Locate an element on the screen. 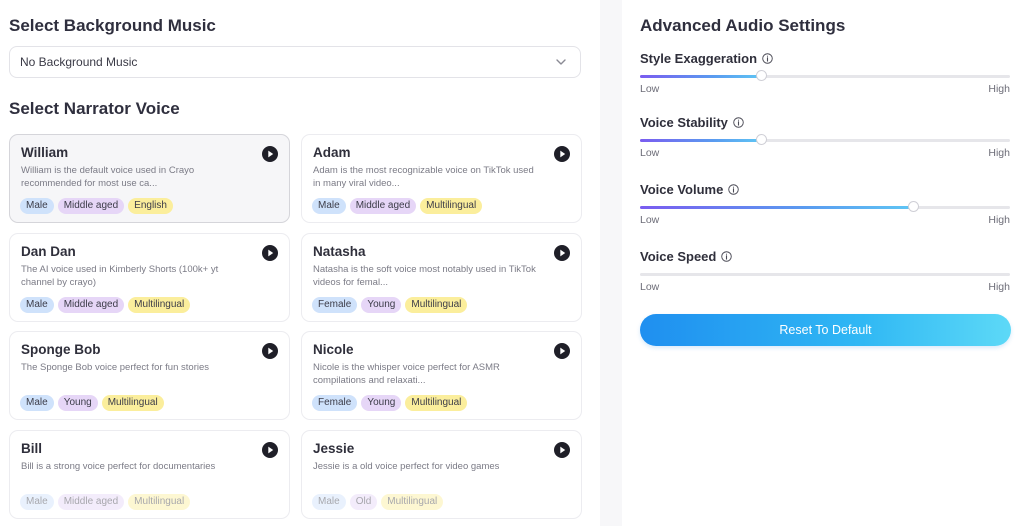 This screenshot has height=526, width=1024. narrator-section-title: Select Narrator Voice is located at coordinates (94, 108).